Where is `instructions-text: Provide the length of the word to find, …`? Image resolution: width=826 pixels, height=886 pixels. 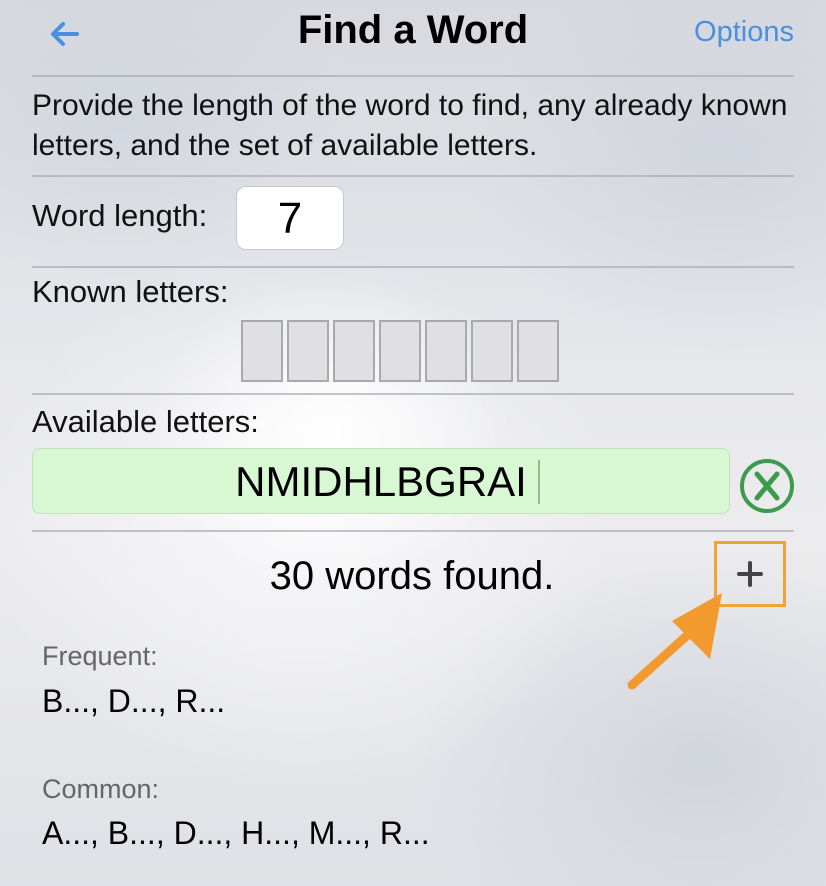 instructions-text: Provide the length of the word to find, … is located at coordinates (410, 125).